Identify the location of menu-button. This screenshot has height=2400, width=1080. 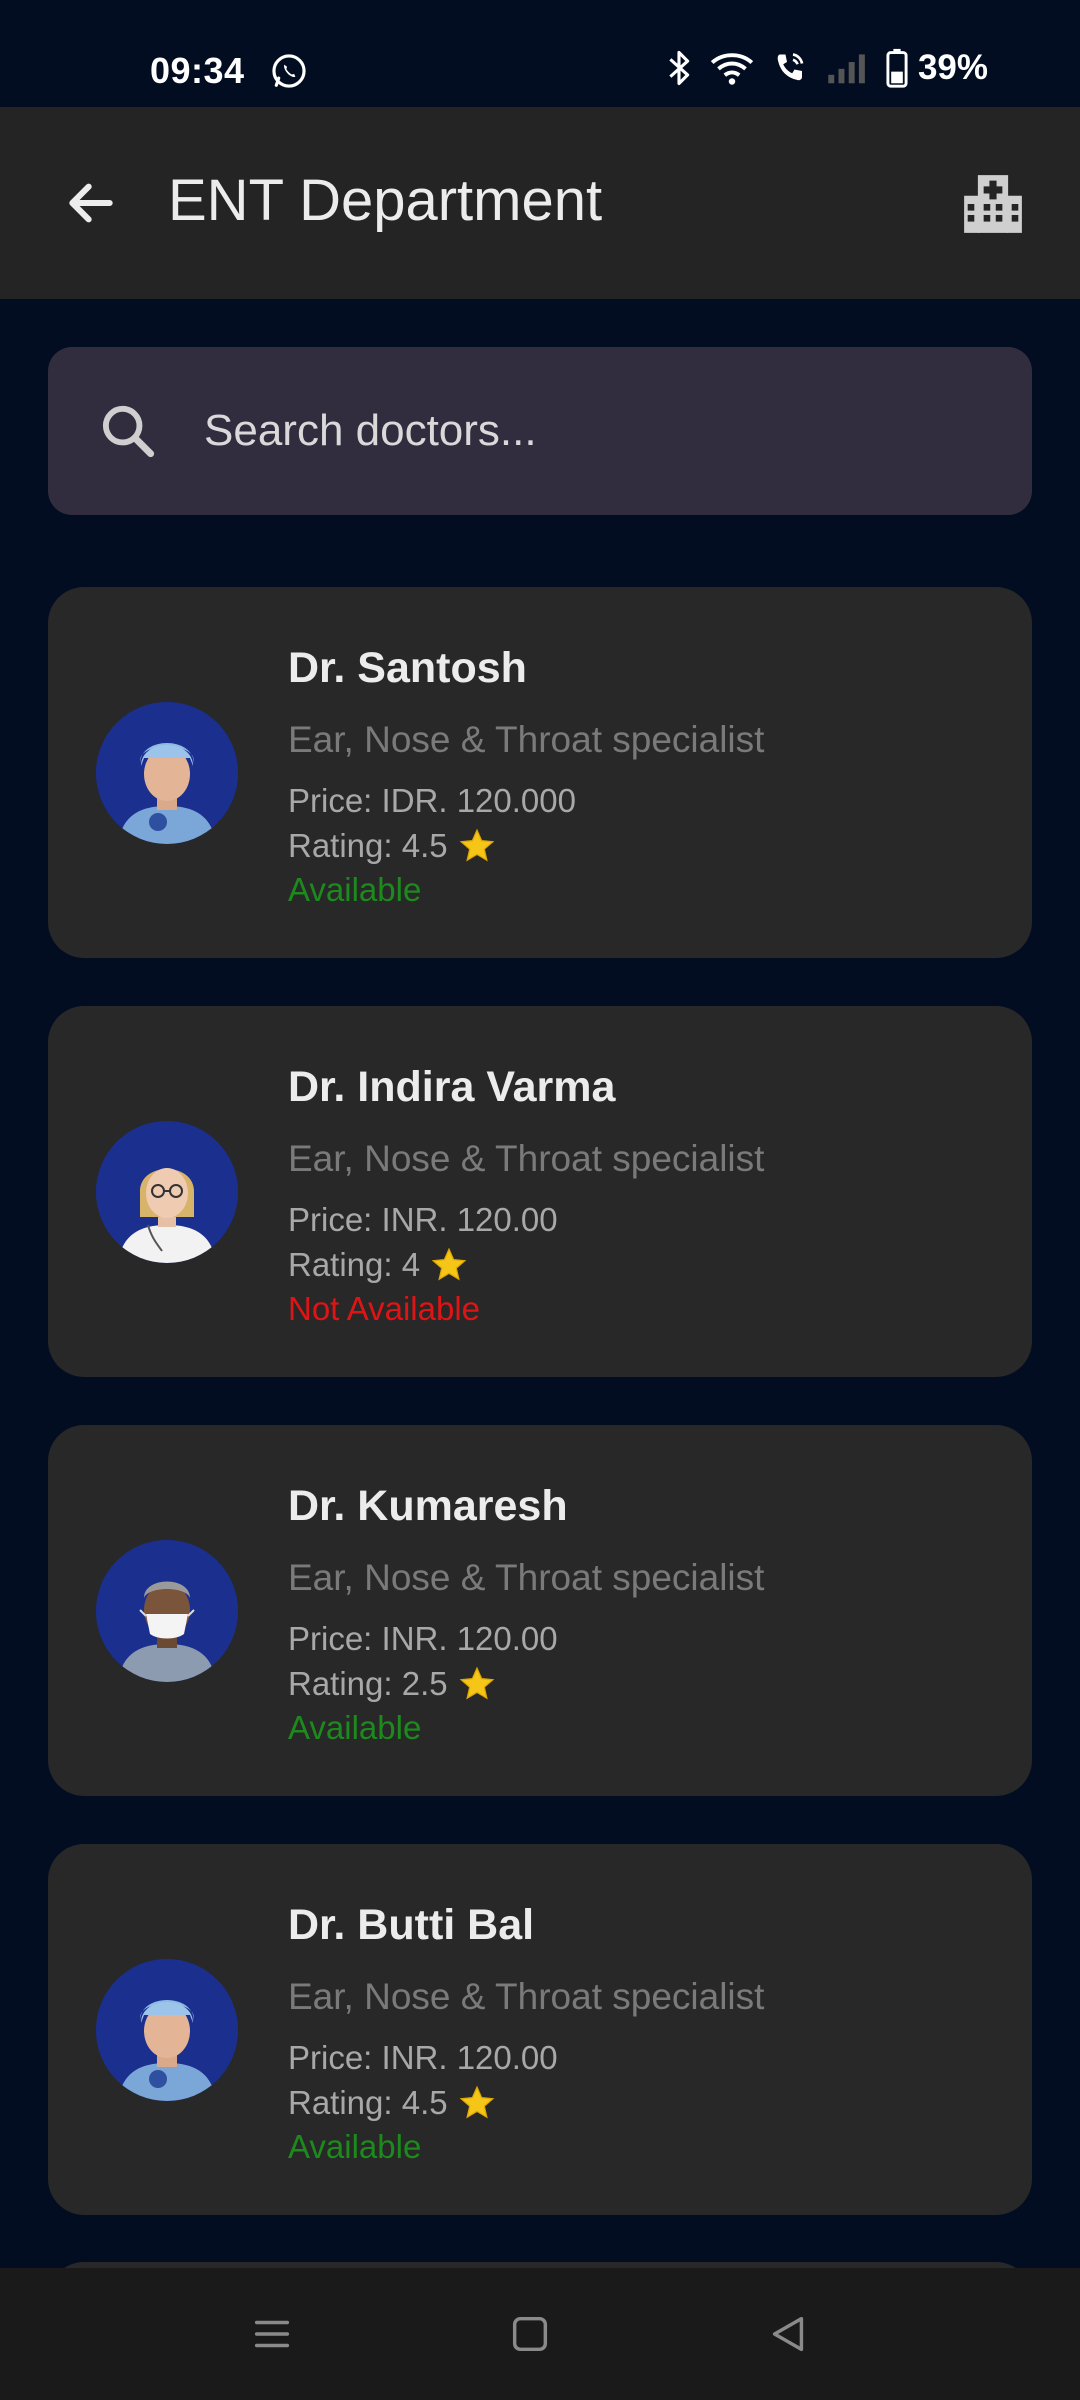
(272, 2334).